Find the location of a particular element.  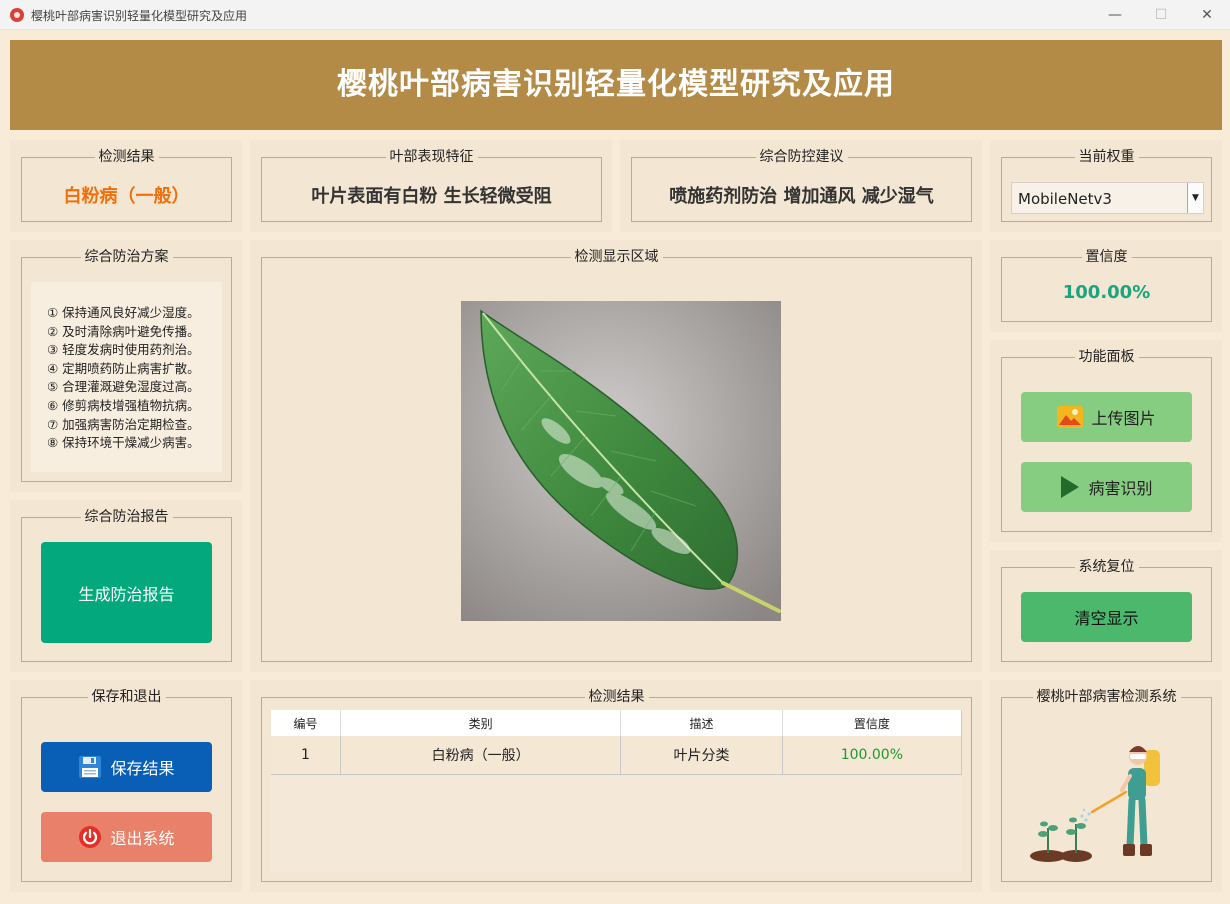

save-exit-group: 保存和退出 保存结果 退出系统 is located at coordinates (126, 785).